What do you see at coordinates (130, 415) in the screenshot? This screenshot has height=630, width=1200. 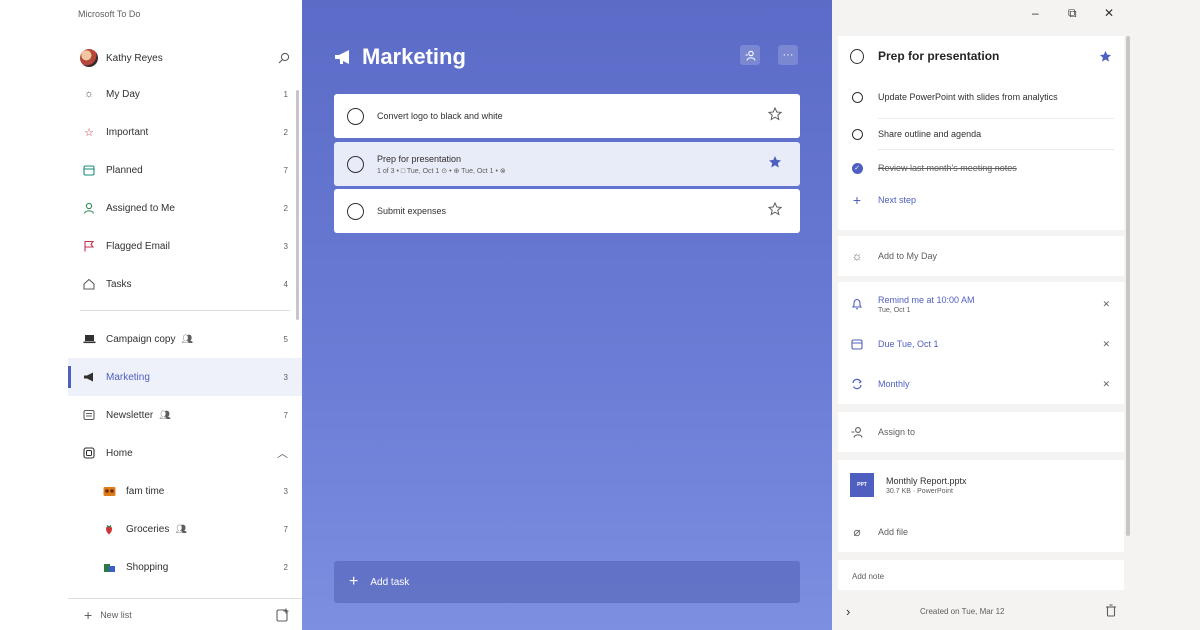 I see `sidebar-item-label: Newsletter` at bounding box center [130, 415].